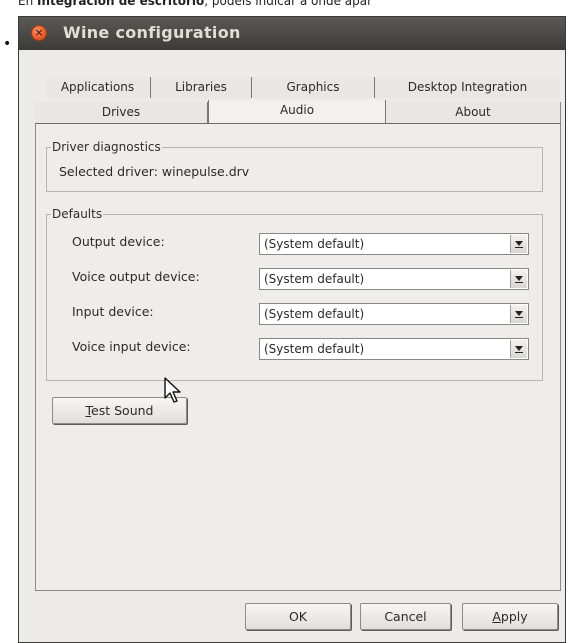 This screenshot has height=643, width=570. I want to click on voice-input-device-select: (System default), so click(394, 349).